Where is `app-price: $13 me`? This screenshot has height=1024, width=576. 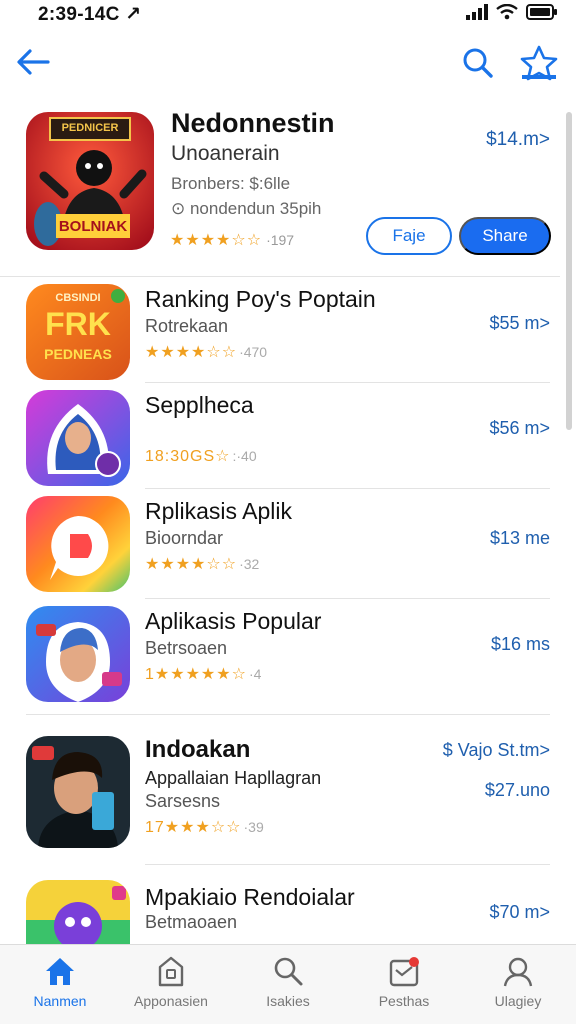
app-price: $13 me is located at coordinates (520, 538).